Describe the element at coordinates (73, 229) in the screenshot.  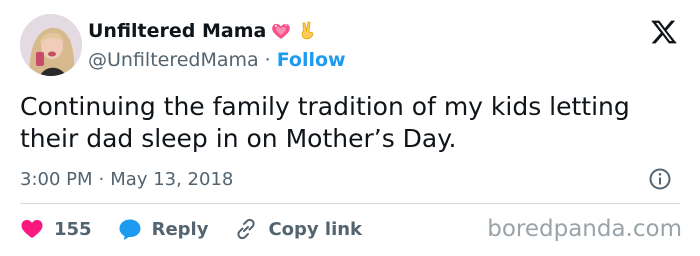
I see `likes-count: 155` at that location.